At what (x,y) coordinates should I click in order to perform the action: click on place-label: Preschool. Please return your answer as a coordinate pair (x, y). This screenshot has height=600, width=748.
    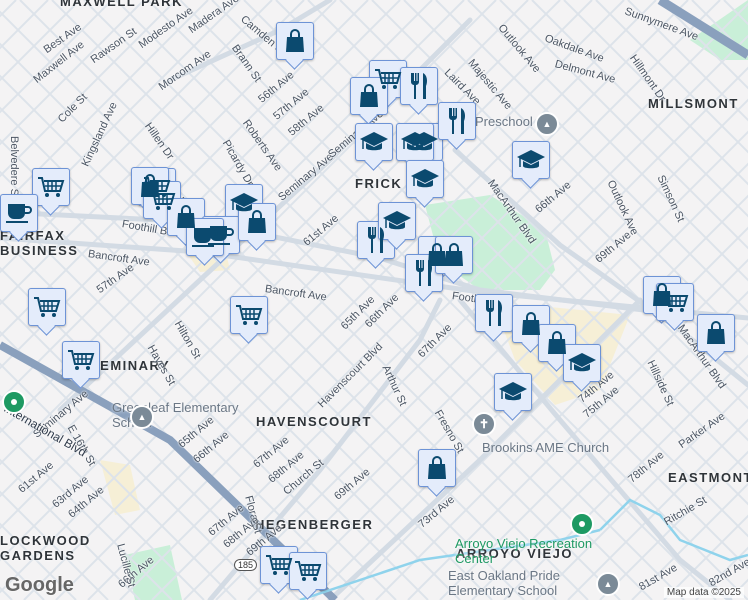
    Looking at the image, I should click on (504, 121).